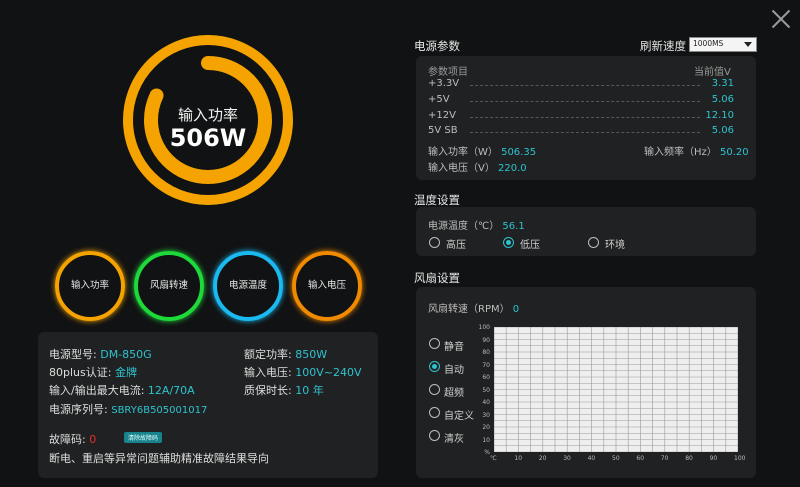 The width and height of the screenshot is (800, 487). Describe the element at coordinates (464, 226) in the screenshot. I see `psu-temp-label: 电源温度（℃）` at that location.